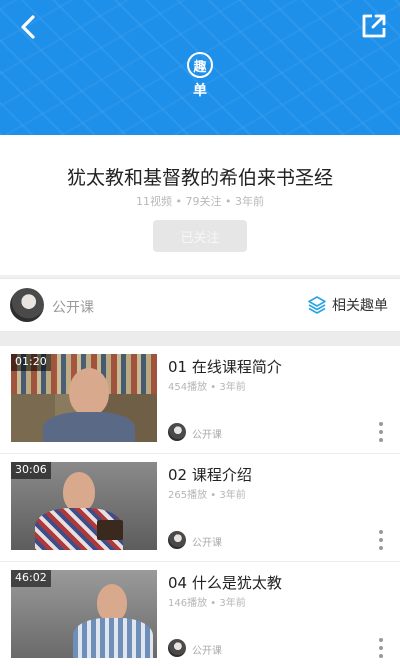 The height and width of the screenshot is (666, 400). Describe the element at coordinates (199, 178) in the screenshot. I see `playlist-title: 犹太教和基督教的希伯来书圣经` at that location.